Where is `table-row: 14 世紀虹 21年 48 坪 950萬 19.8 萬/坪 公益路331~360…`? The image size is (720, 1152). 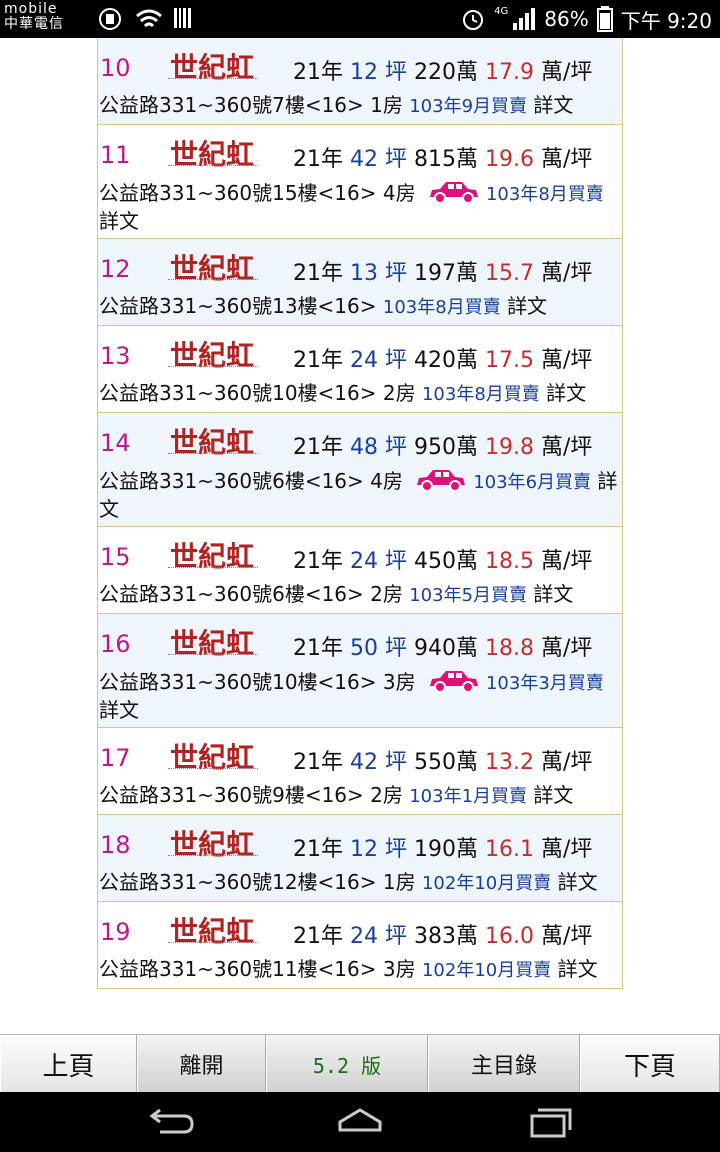
table-row: 14 世紀虹 21年 48 坪 950萬 19.8 萬/坪 公益路331~360… is located at coordinates (360, 470).